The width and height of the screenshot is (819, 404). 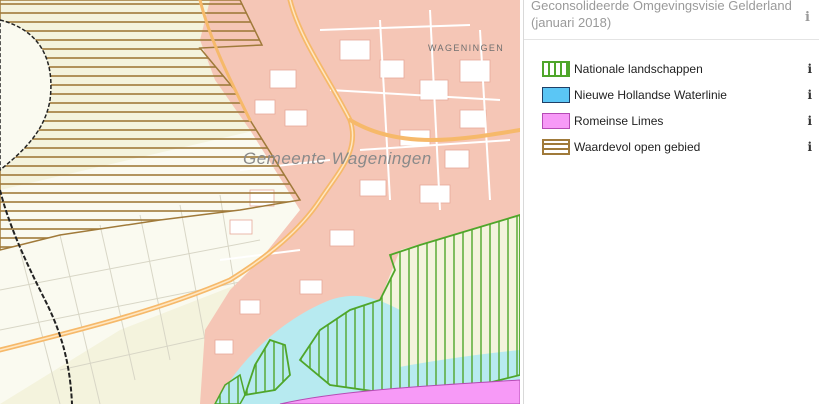 What do you see at coordinates (466, 48) in the screenshot?
I see `town-label: WAGENINGEN` at bounding box center [466, 48].